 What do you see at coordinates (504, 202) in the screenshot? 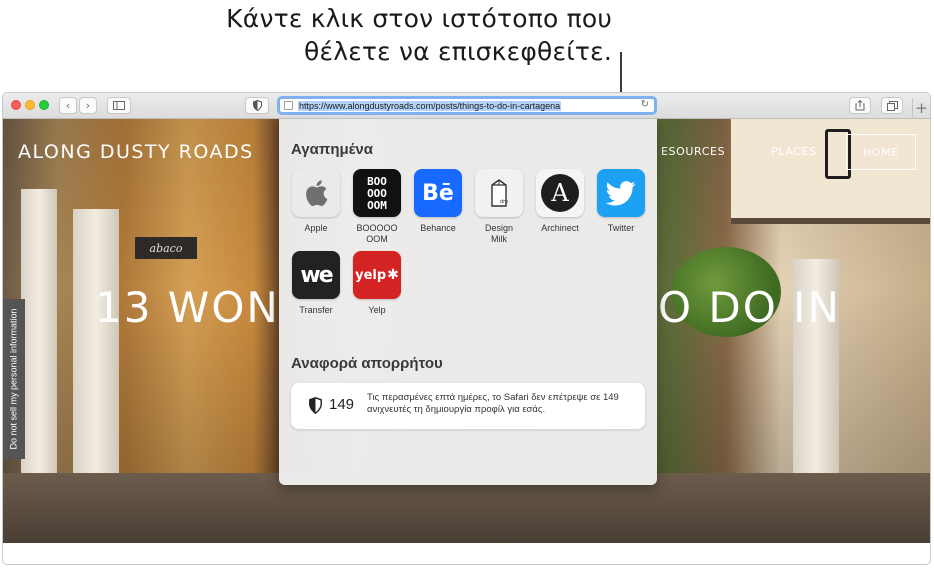
I see `svg-text: dm` at bounding box center [504, 202].